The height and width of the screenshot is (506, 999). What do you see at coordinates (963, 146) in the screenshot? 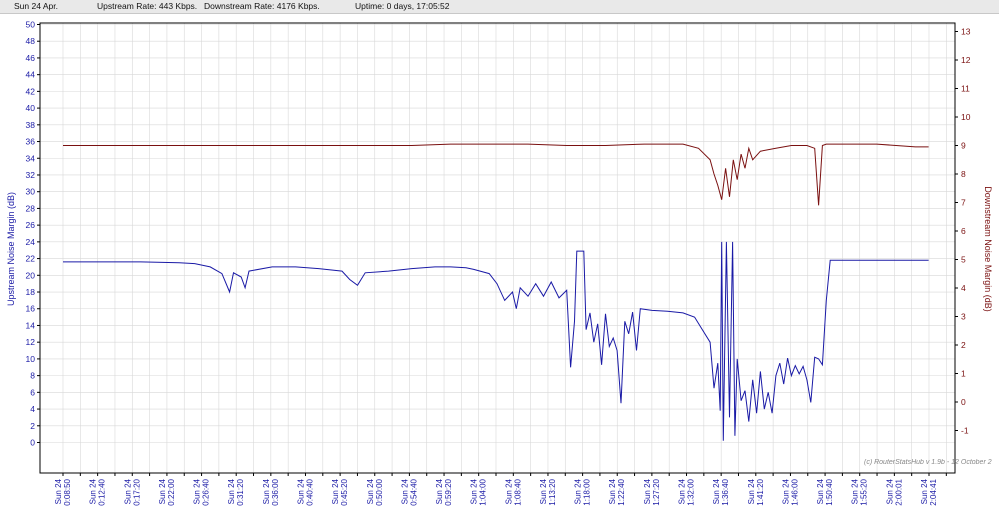
I see `right-tick-label: 9` at bounding box center [963, 146].